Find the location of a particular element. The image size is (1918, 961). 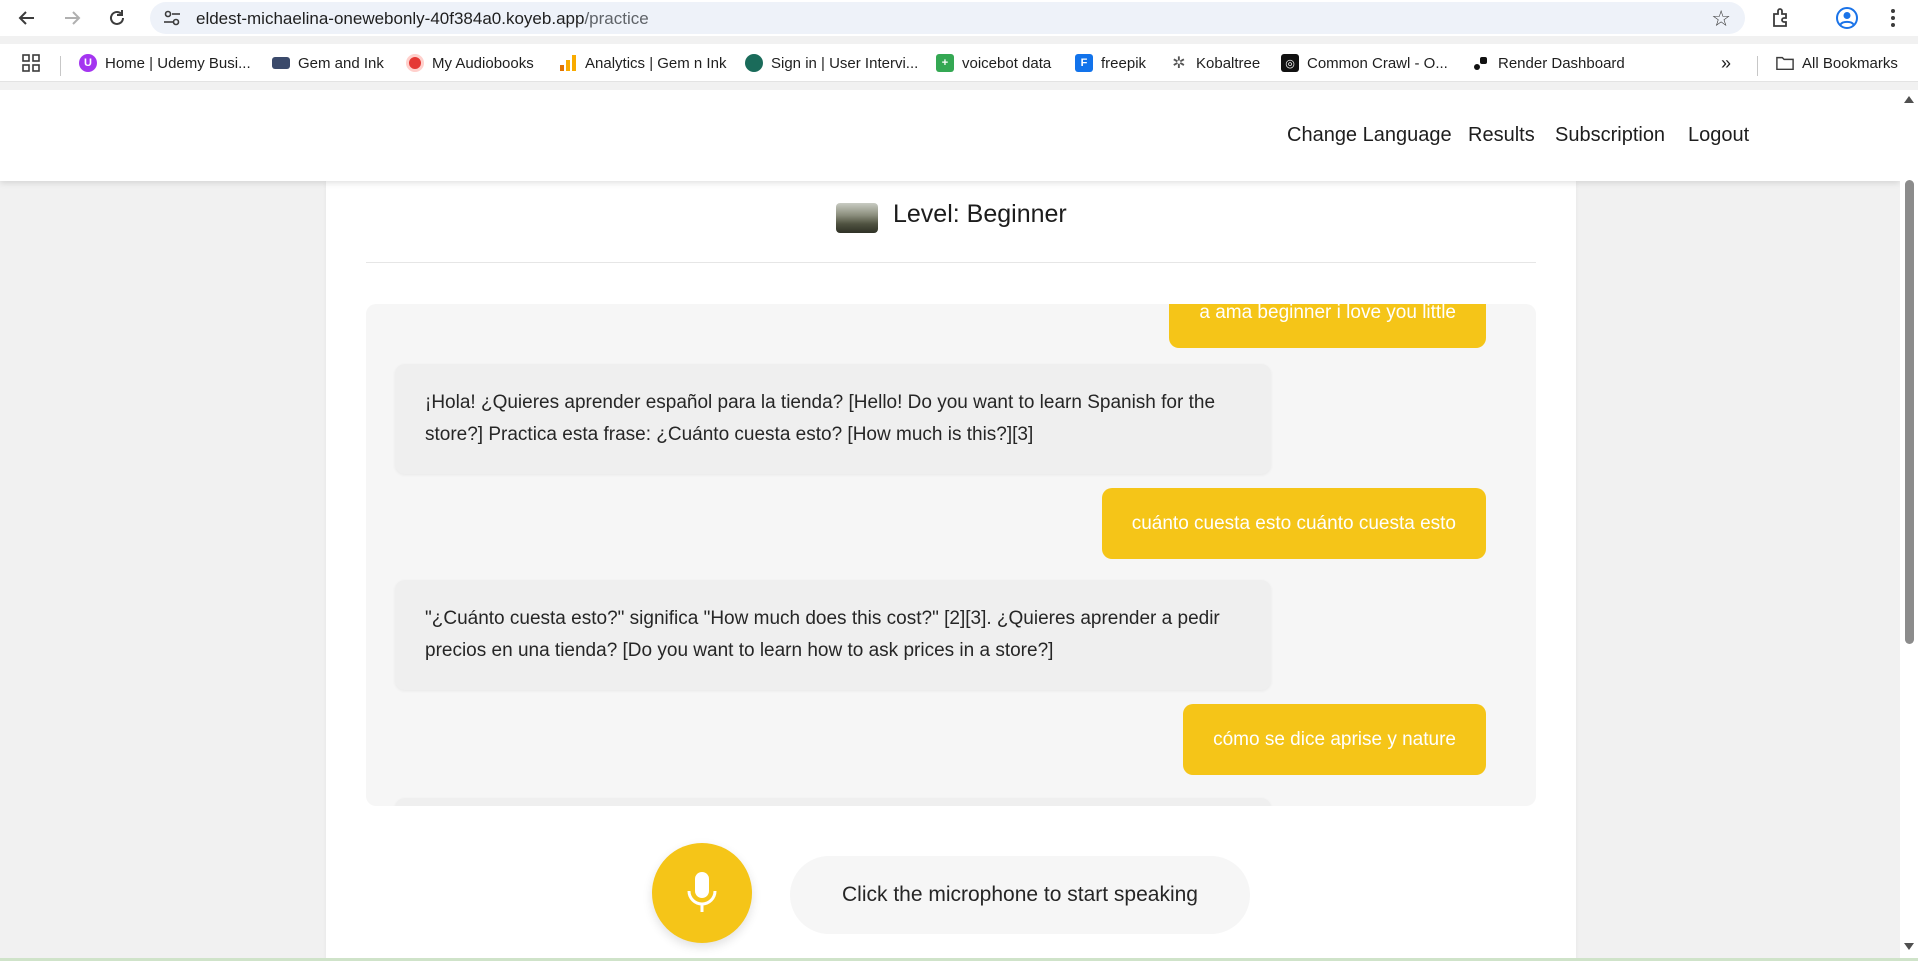

freepik-icon: F is located at coordinates (1084, 63).